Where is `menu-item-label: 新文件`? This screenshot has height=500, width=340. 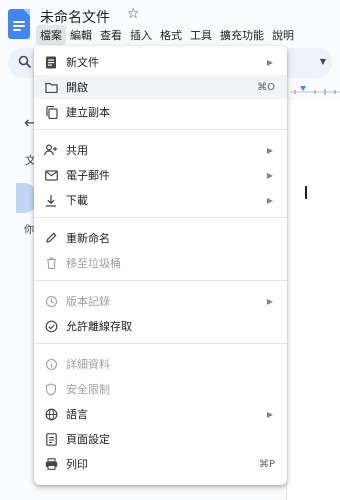
menu-item-label: 新文件 is located at coordinates (82, 62).